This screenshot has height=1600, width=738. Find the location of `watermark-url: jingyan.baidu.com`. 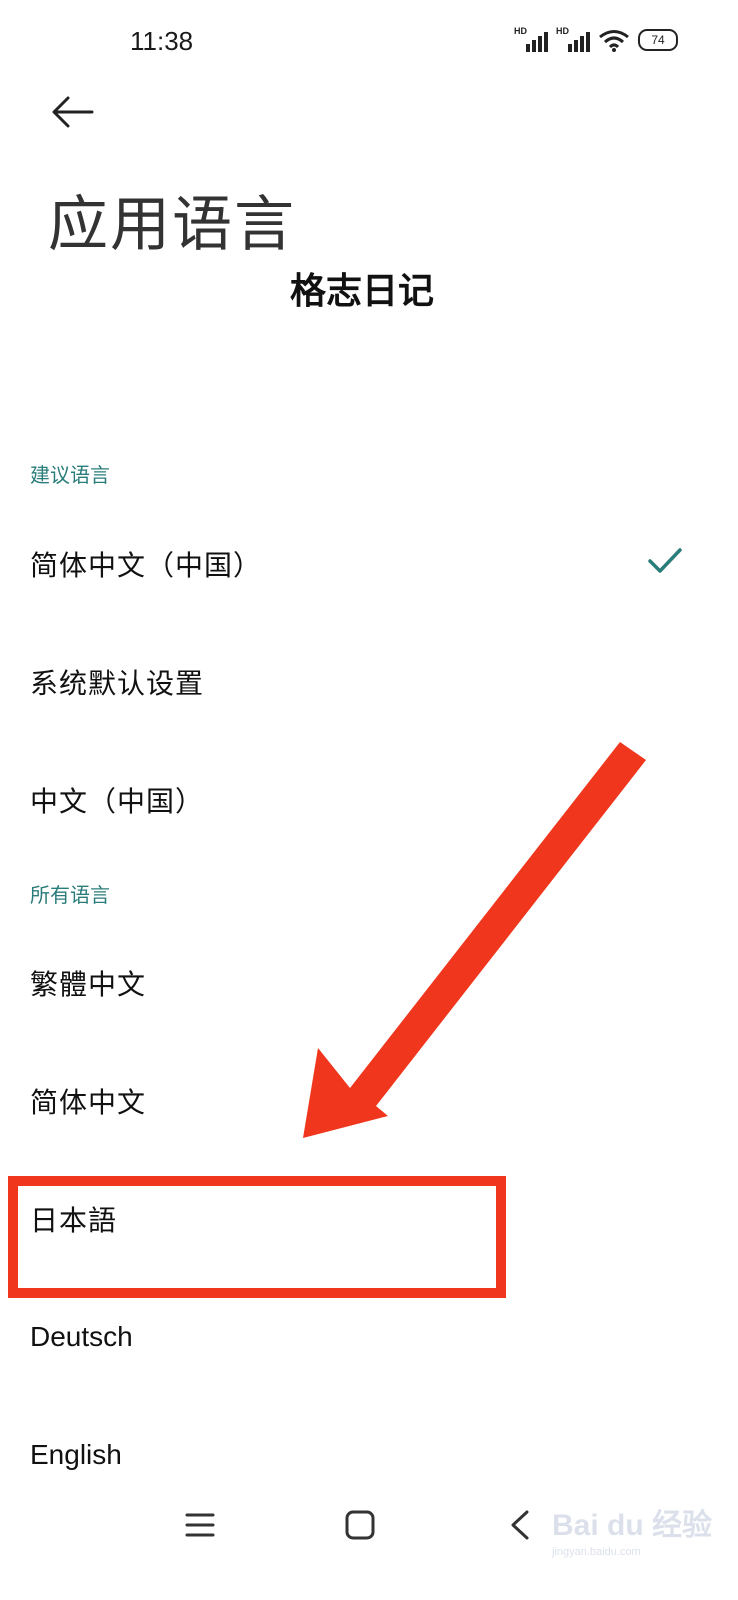

watermark-url: jingyan.baidu.com is located at coordinates (596, 1552).